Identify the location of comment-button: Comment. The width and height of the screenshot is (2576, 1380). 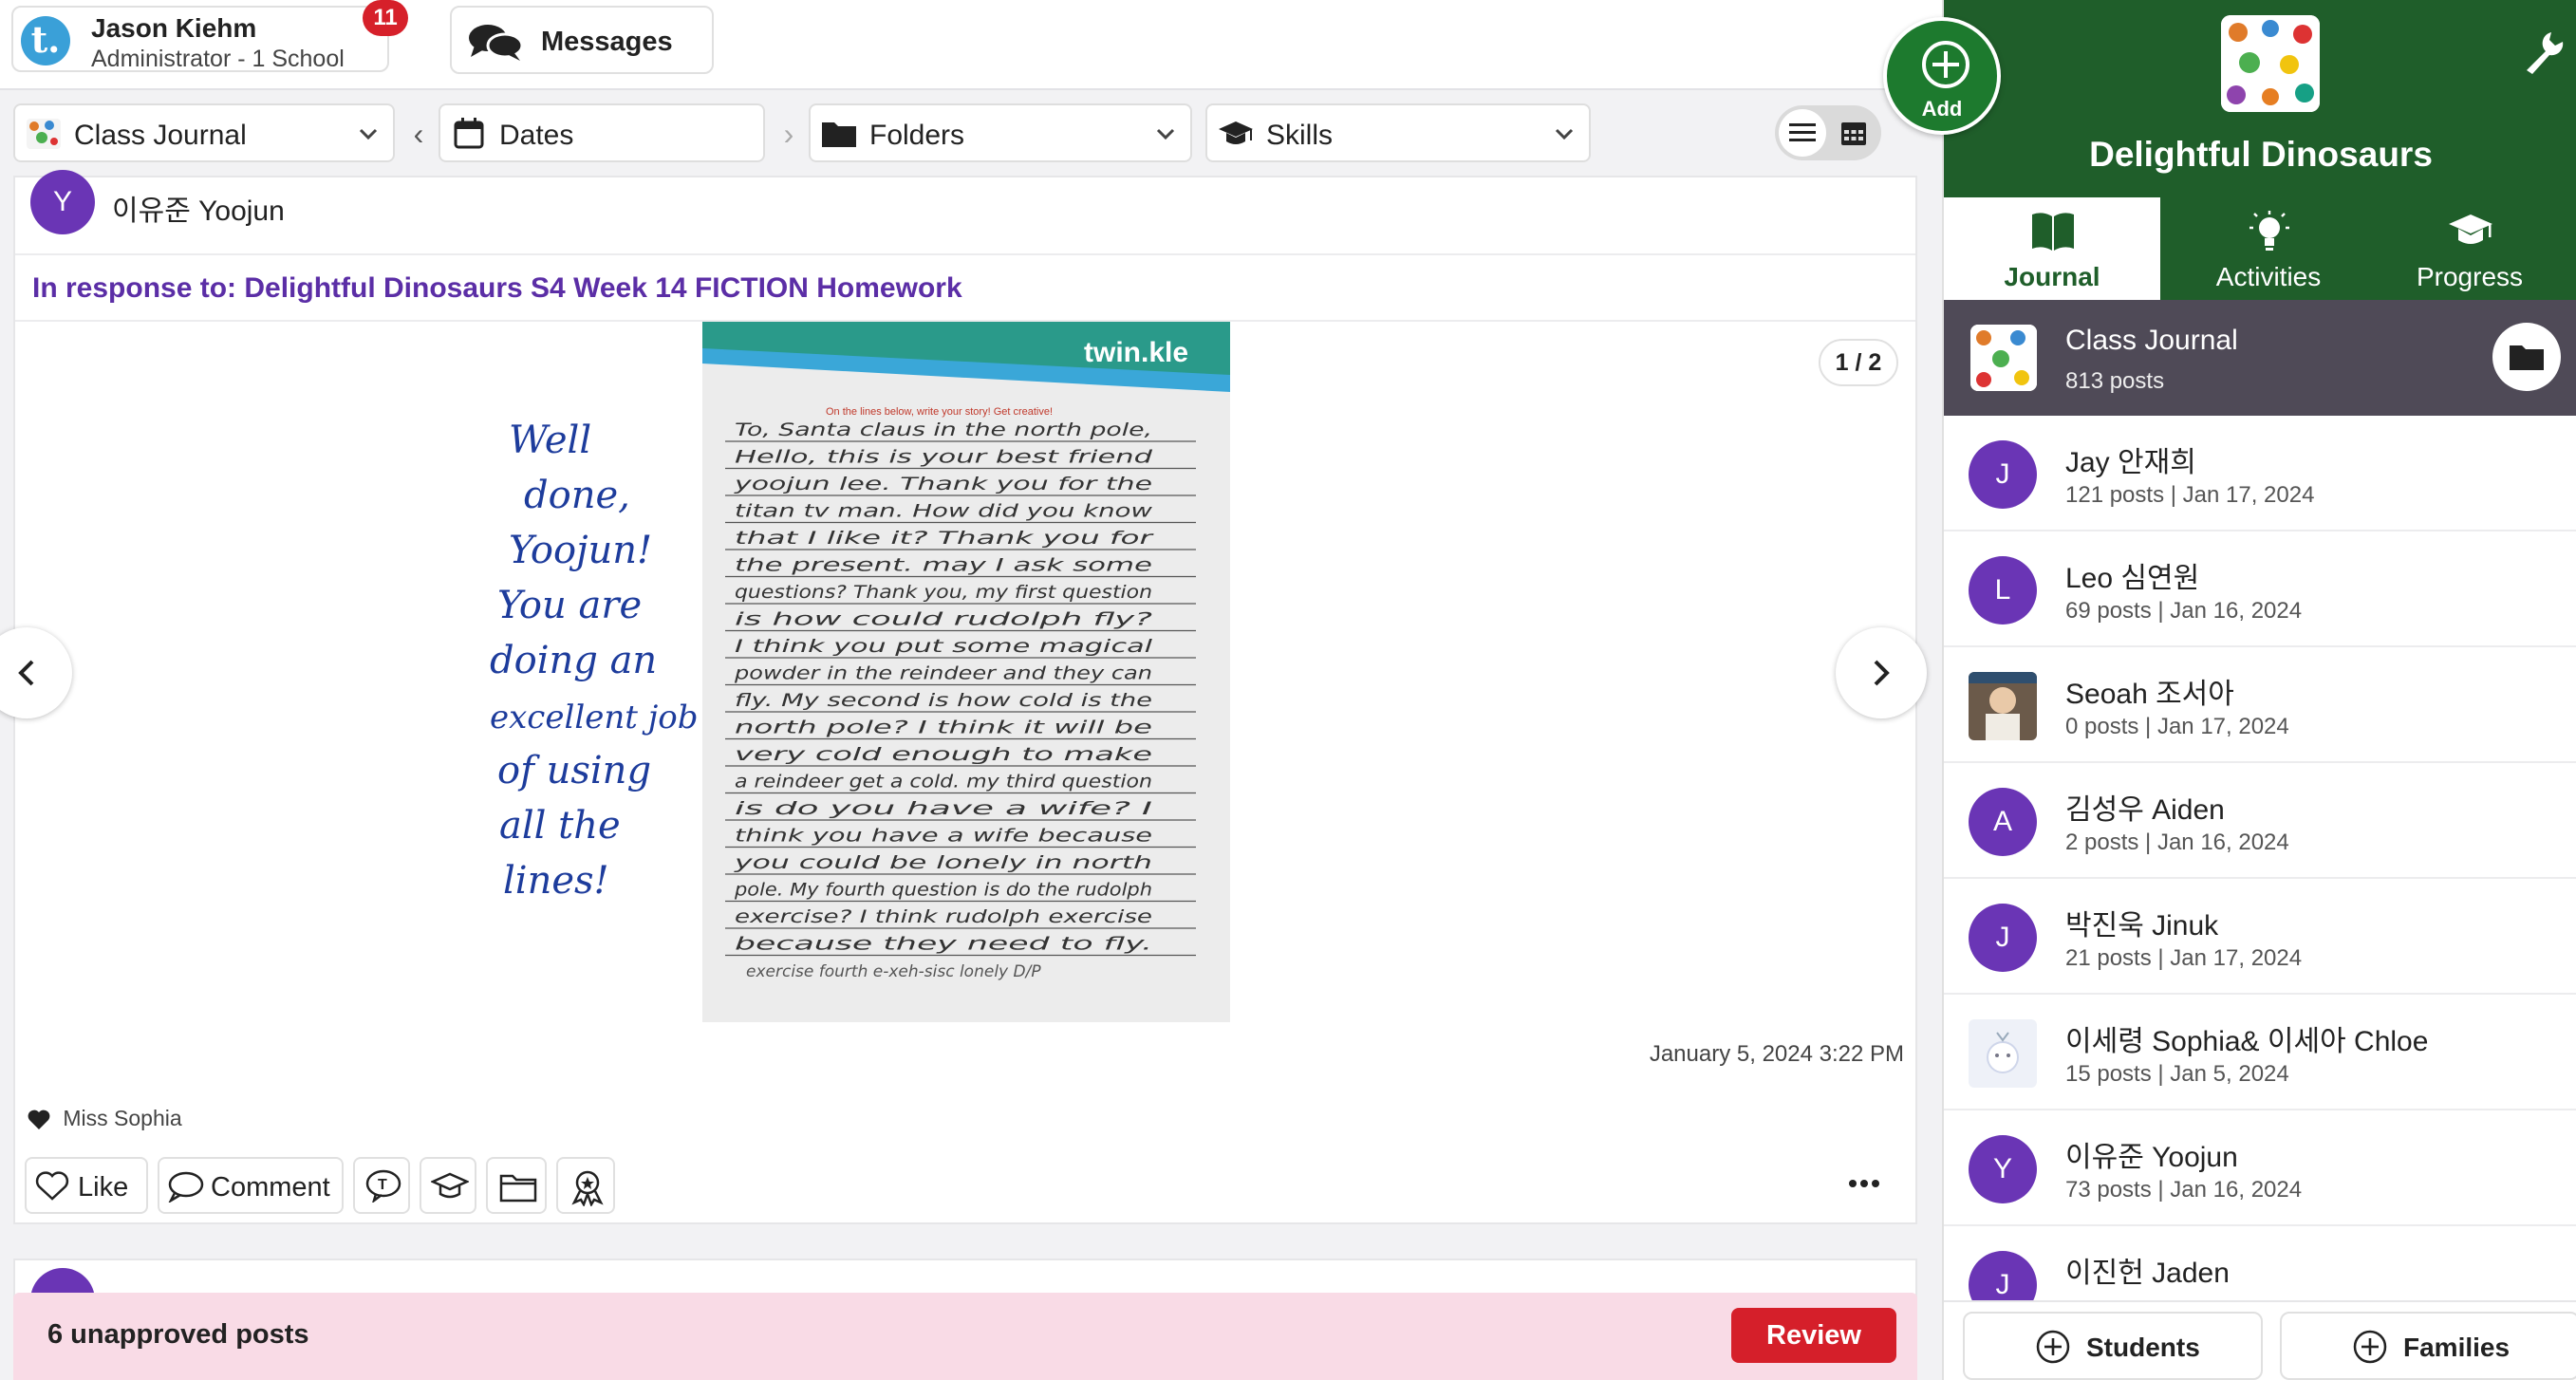
(251, 1186).